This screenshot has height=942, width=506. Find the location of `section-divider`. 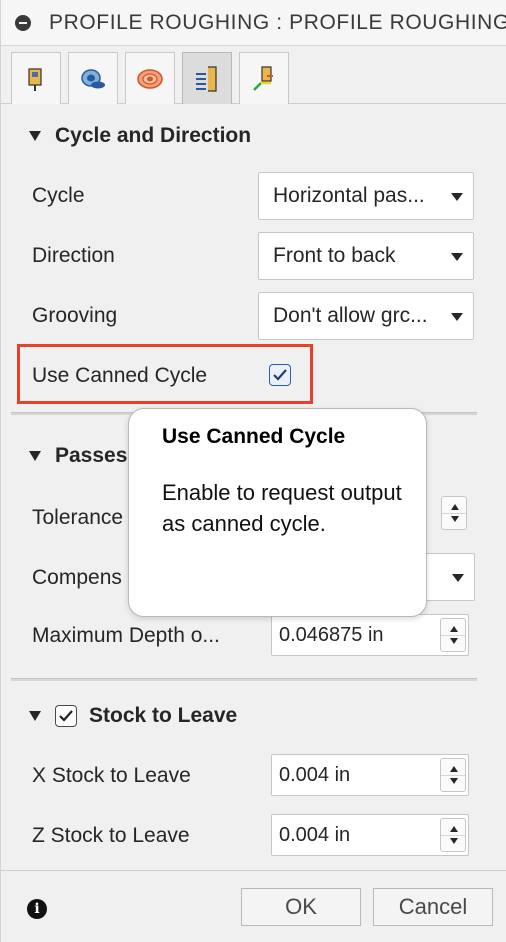

section-divider is located at coordinates (244, 679).